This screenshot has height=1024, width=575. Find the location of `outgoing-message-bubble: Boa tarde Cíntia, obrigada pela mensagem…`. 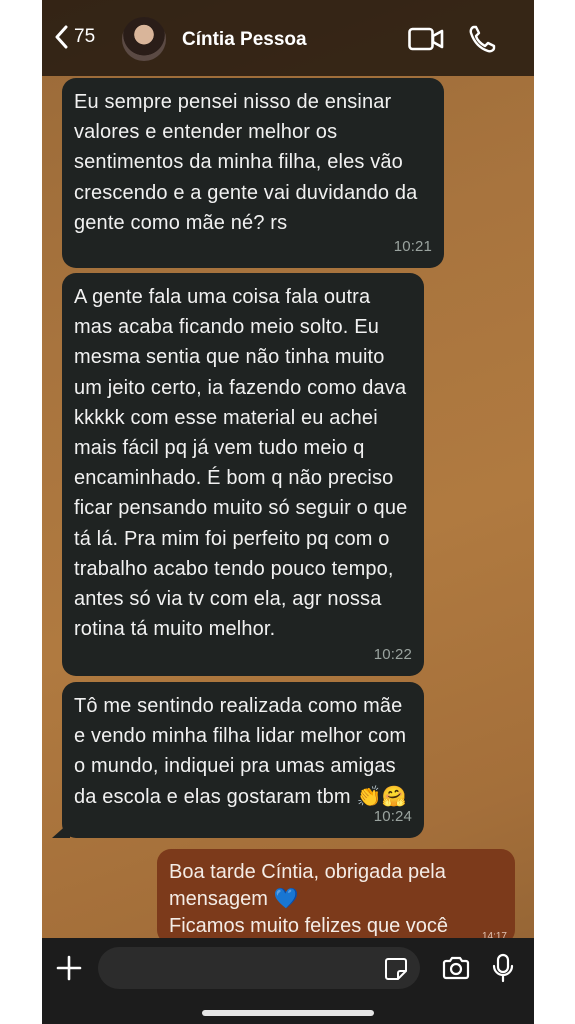

outgoing-message-bubble: Boa tarde Cíntia, obrigada pela mensagem… is located at coordinates (336, 896).